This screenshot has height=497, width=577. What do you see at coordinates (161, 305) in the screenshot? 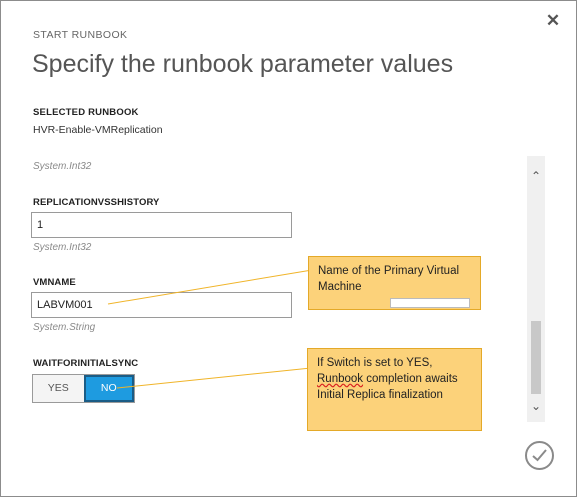
I see `vmname-input` at bounding box center [161, 305].